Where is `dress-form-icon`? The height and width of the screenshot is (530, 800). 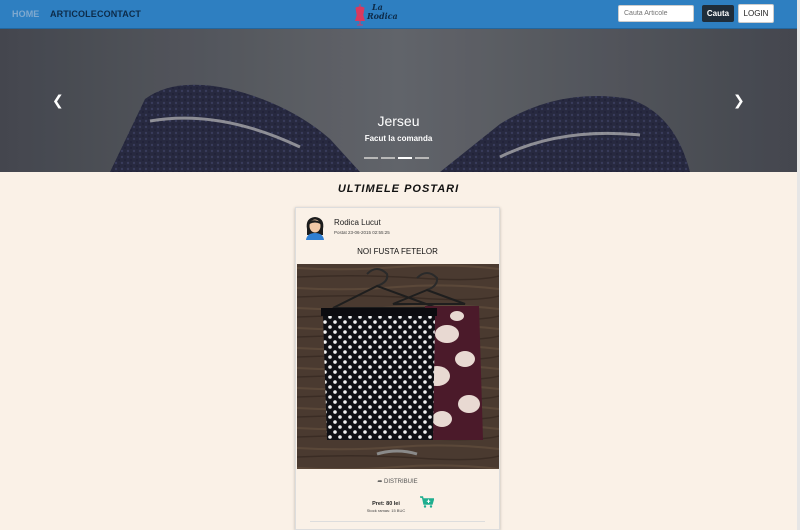
dress-form-icon is located at coordinates (360, 15).